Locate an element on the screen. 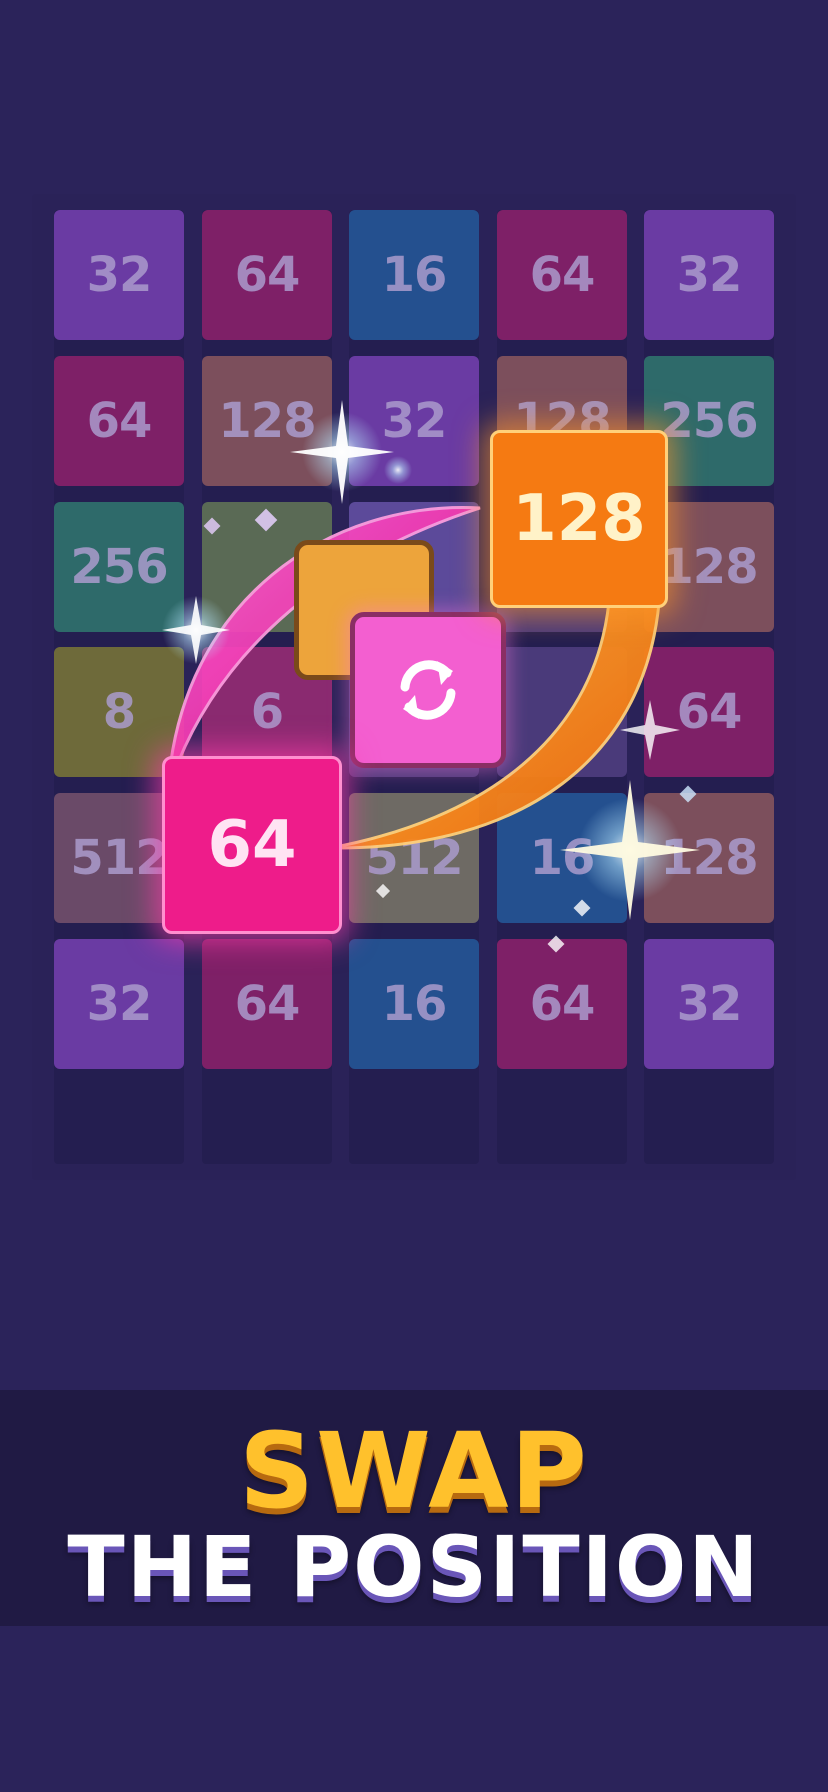 Image resolution: width=828 pixels, height=1792 pixels. board-tile: 256 is located at coordinates (119, 567).